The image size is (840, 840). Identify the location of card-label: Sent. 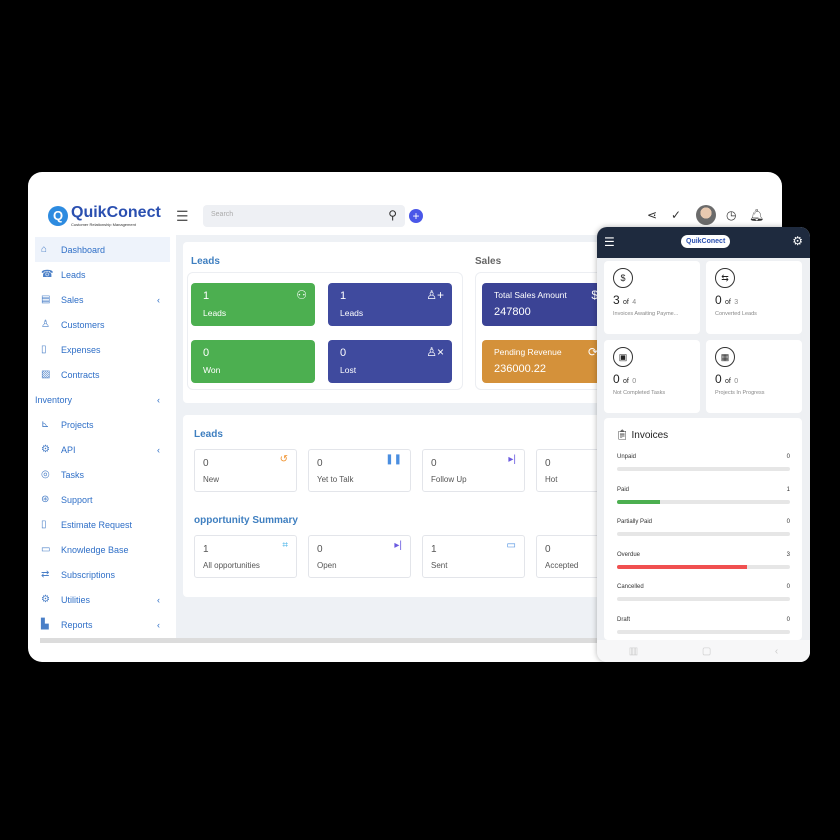
(439, 565).